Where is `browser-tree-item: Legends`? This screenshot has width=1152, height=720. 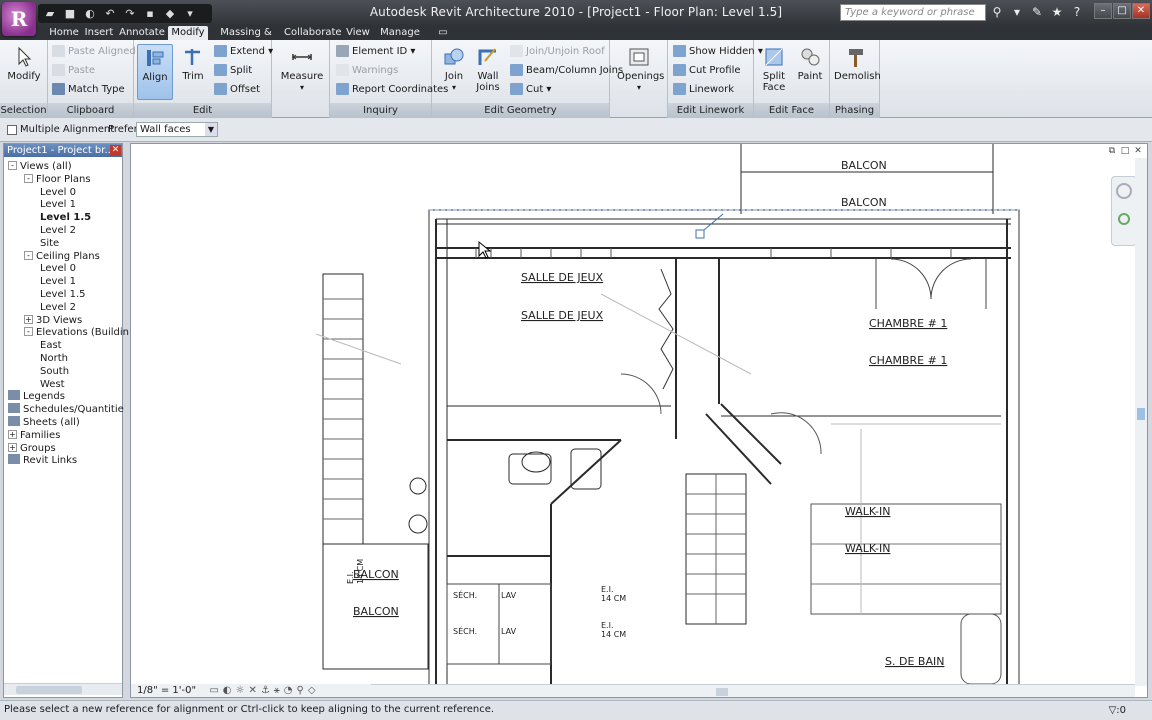 browser-tree-item: Legends is located at coordinates (36, 396).